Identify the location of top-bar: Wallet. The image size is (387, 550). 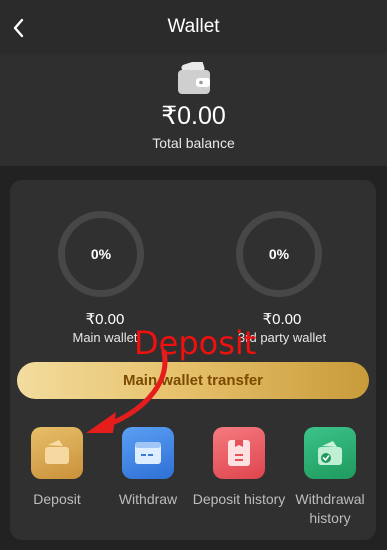
(193, 27).